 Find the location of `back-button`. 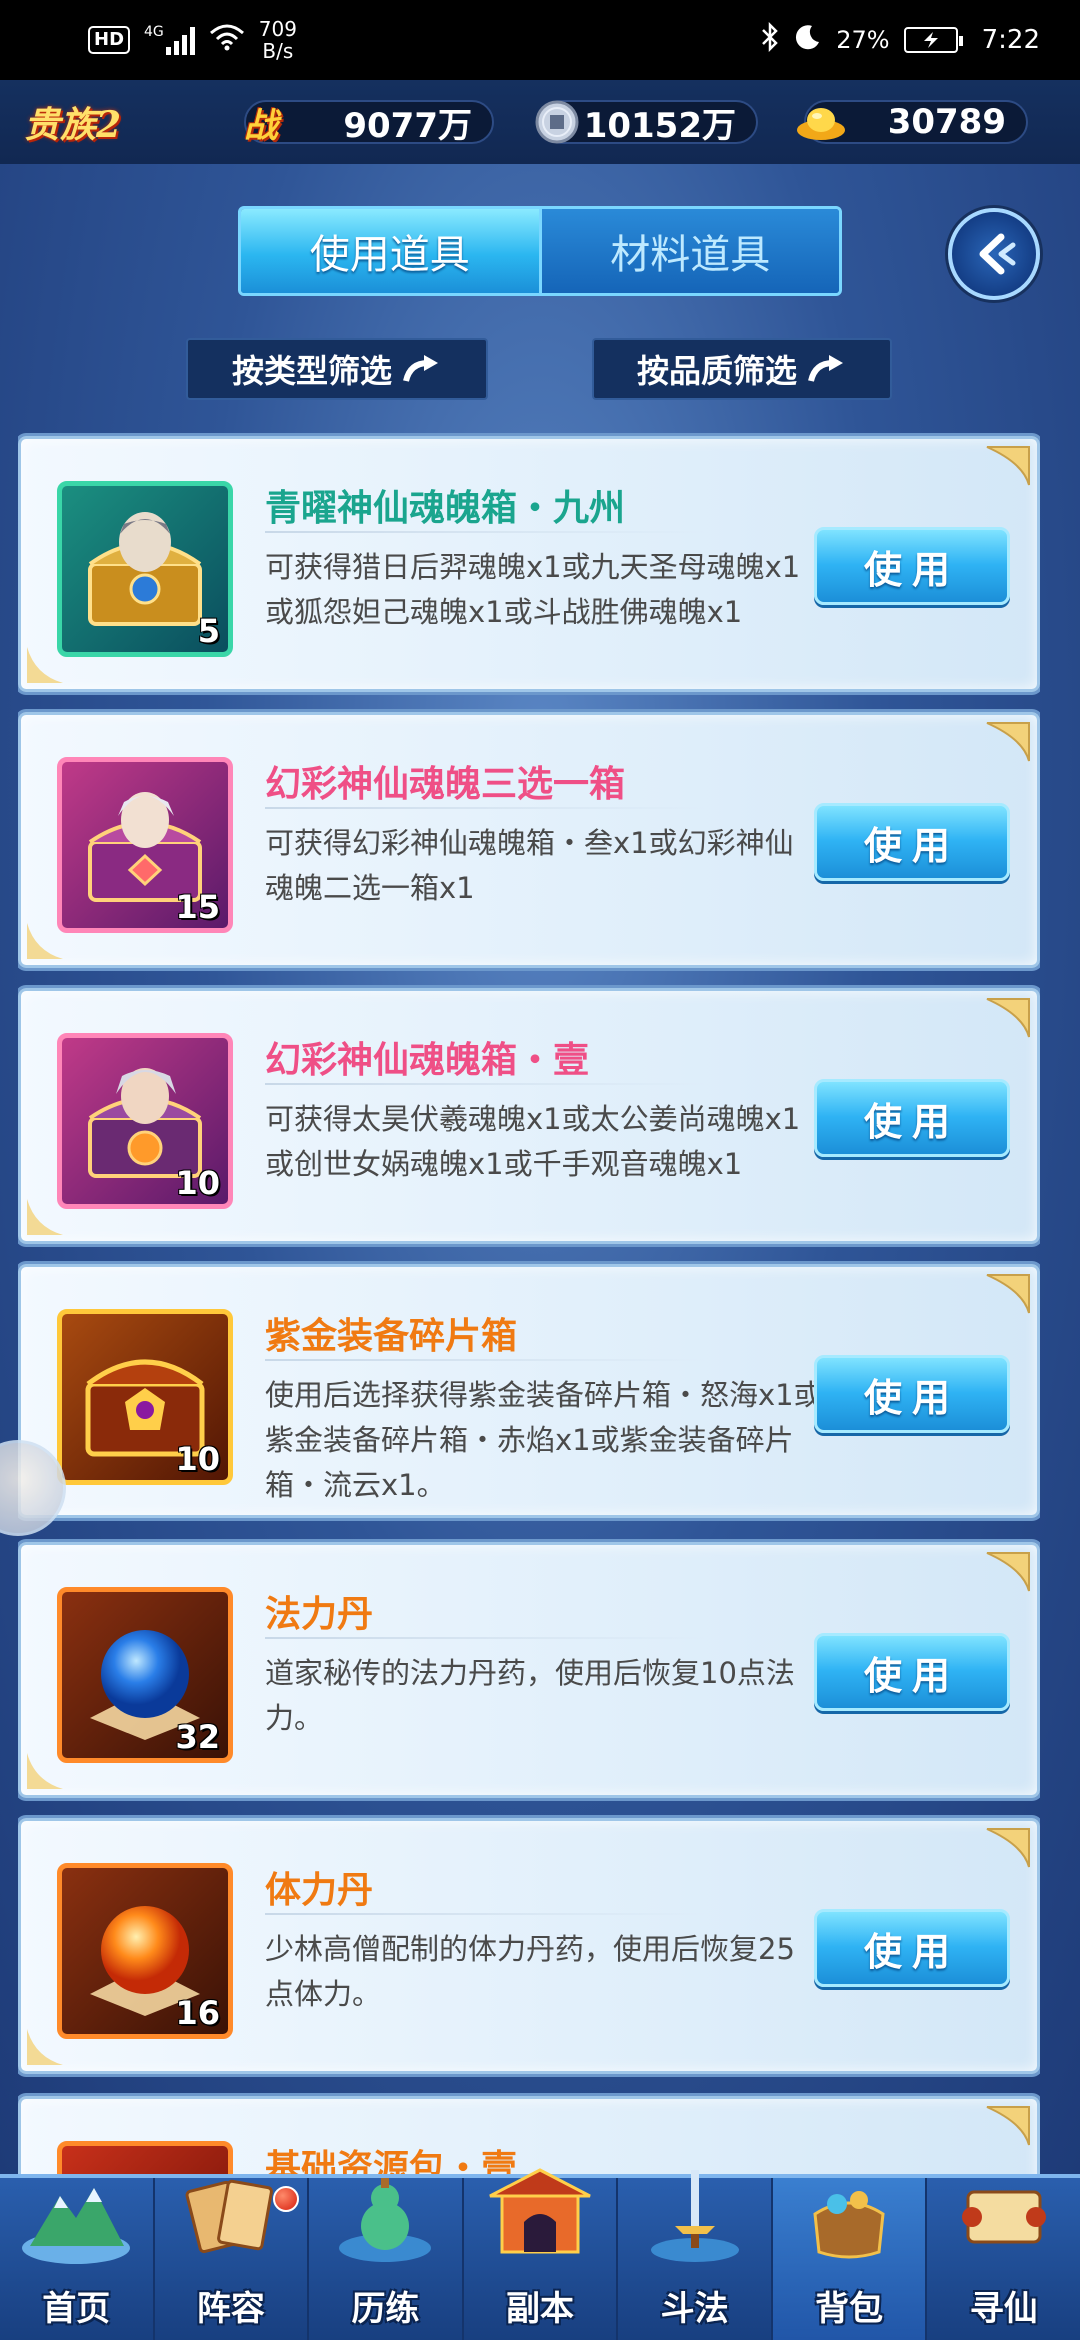

back-button is located at coordinates (994, 254).